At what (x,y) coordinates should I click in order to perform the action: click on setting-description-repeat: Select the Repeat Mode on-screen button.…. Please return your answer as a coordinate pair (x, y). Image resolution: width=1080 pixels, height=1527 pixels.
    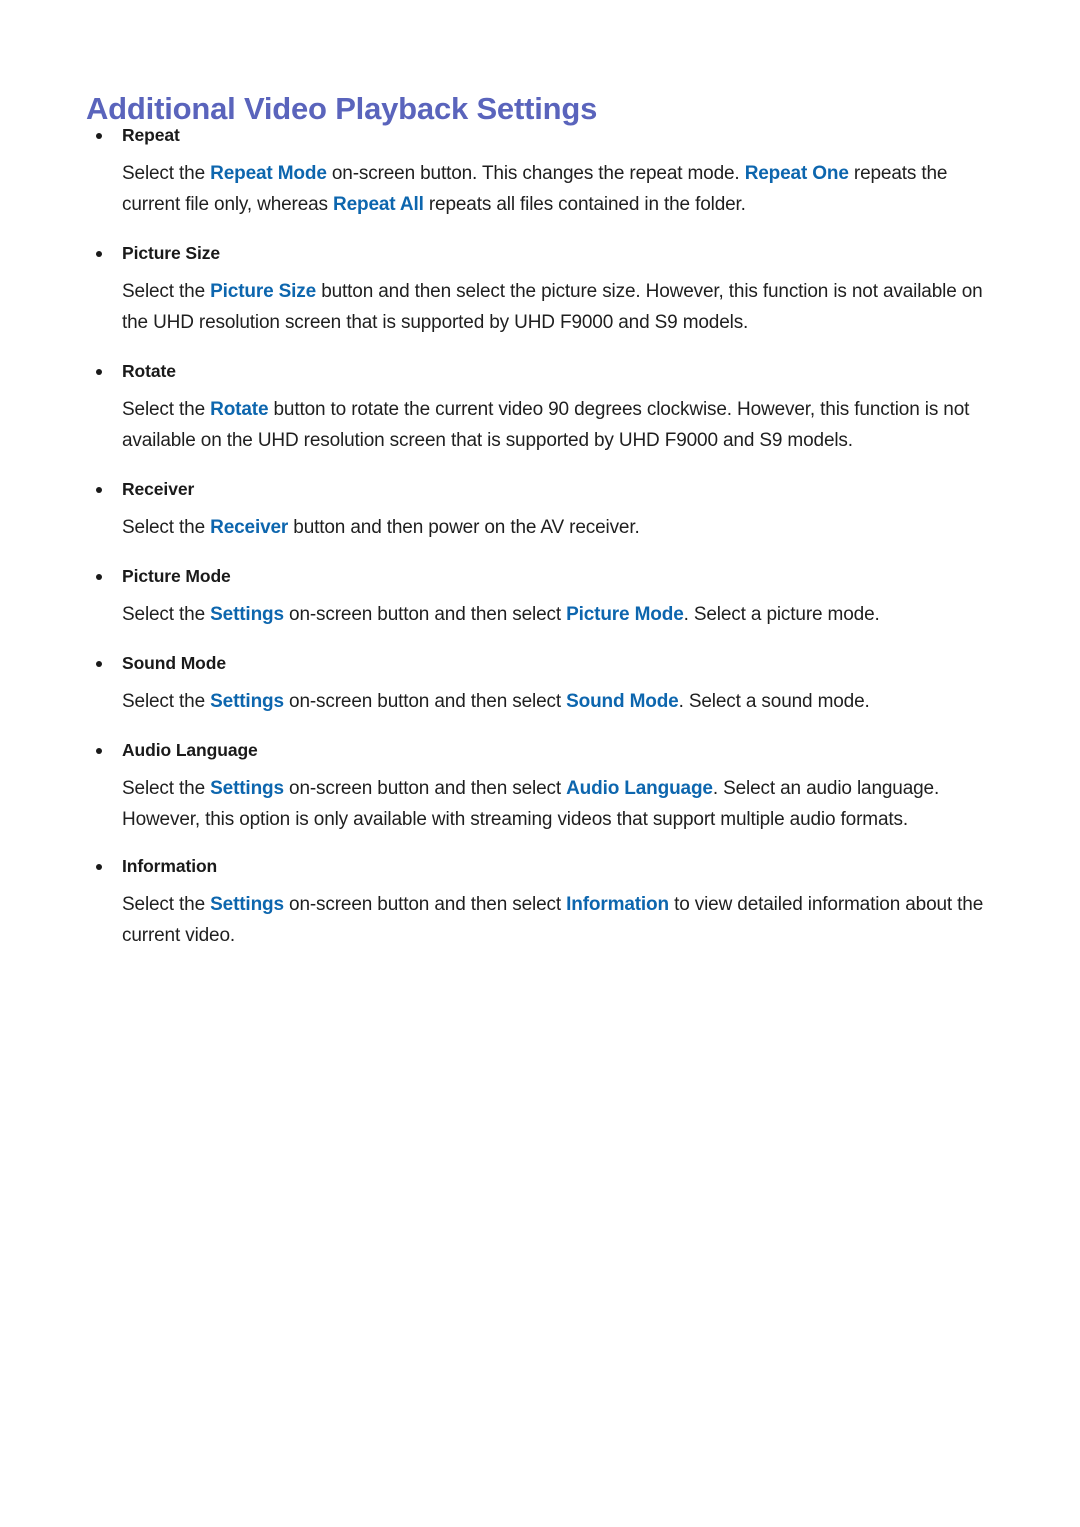
    Looking at the image, I should click on (540, 189).